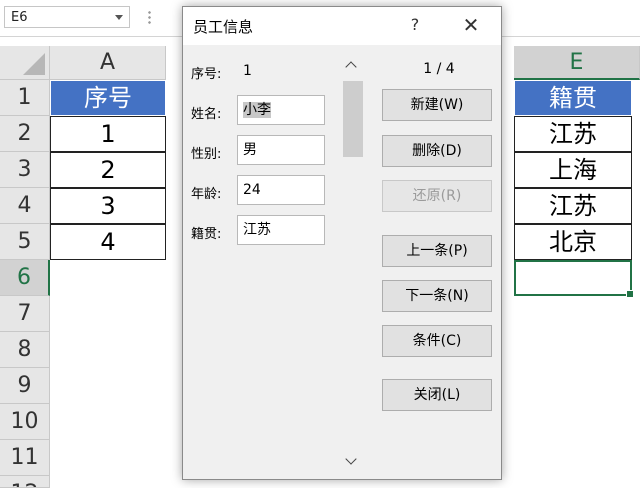  Describe the element at coordinates (25, 278) in the screenshot. I see `row-header-6: 6` at that location.